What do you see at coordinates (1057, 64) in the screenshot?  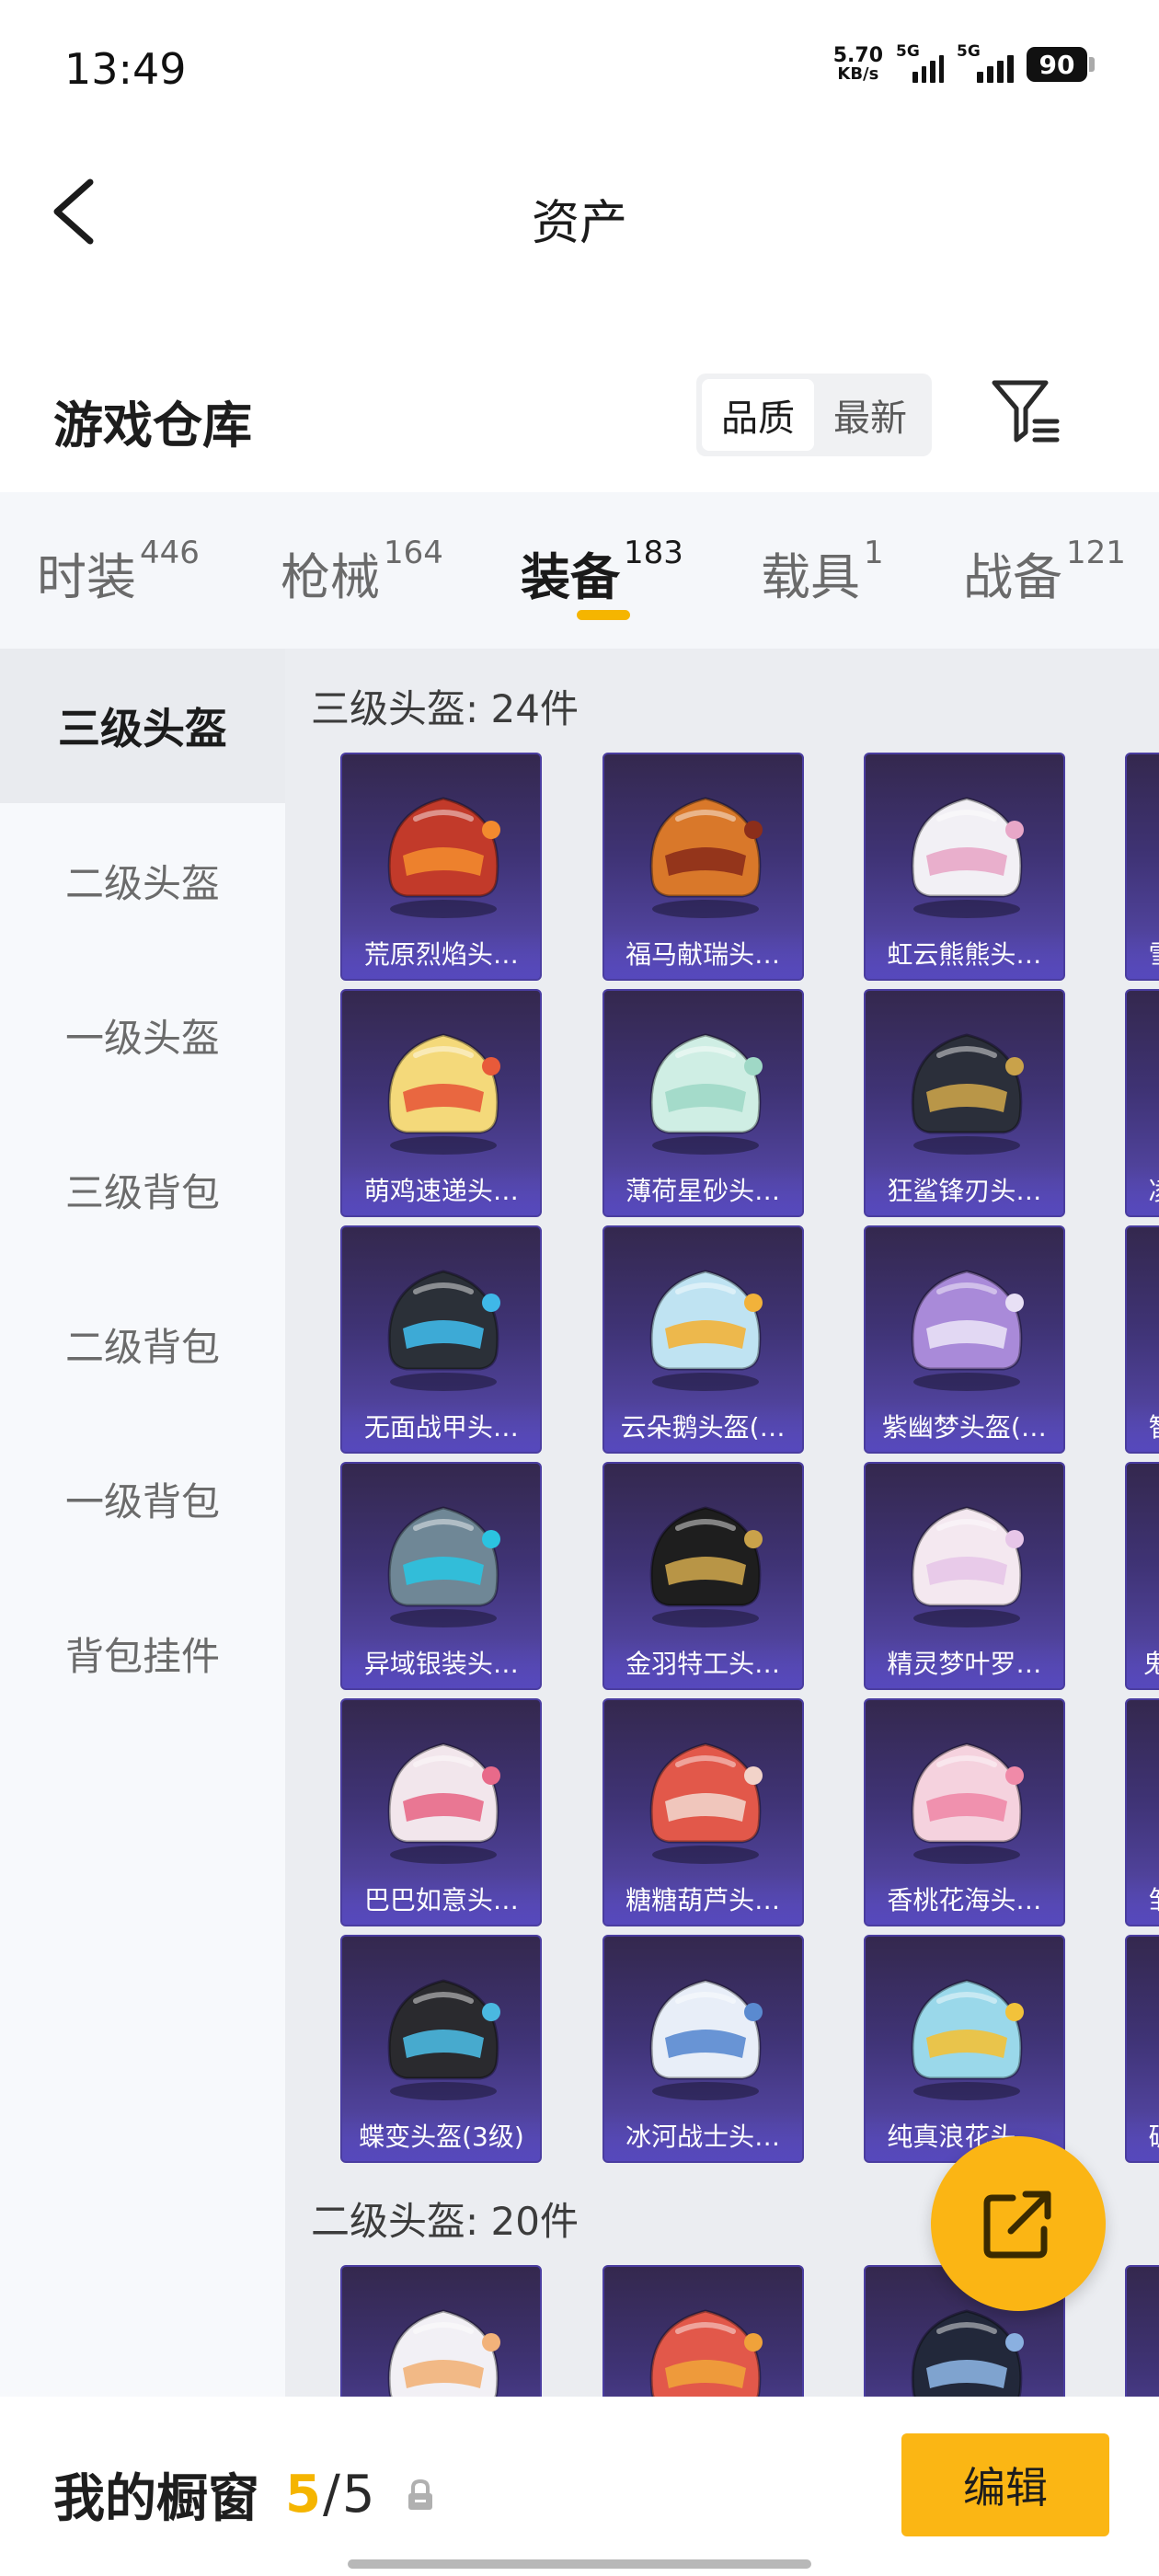 I see `battery-level: 90` at bounding box center [1057, 64].